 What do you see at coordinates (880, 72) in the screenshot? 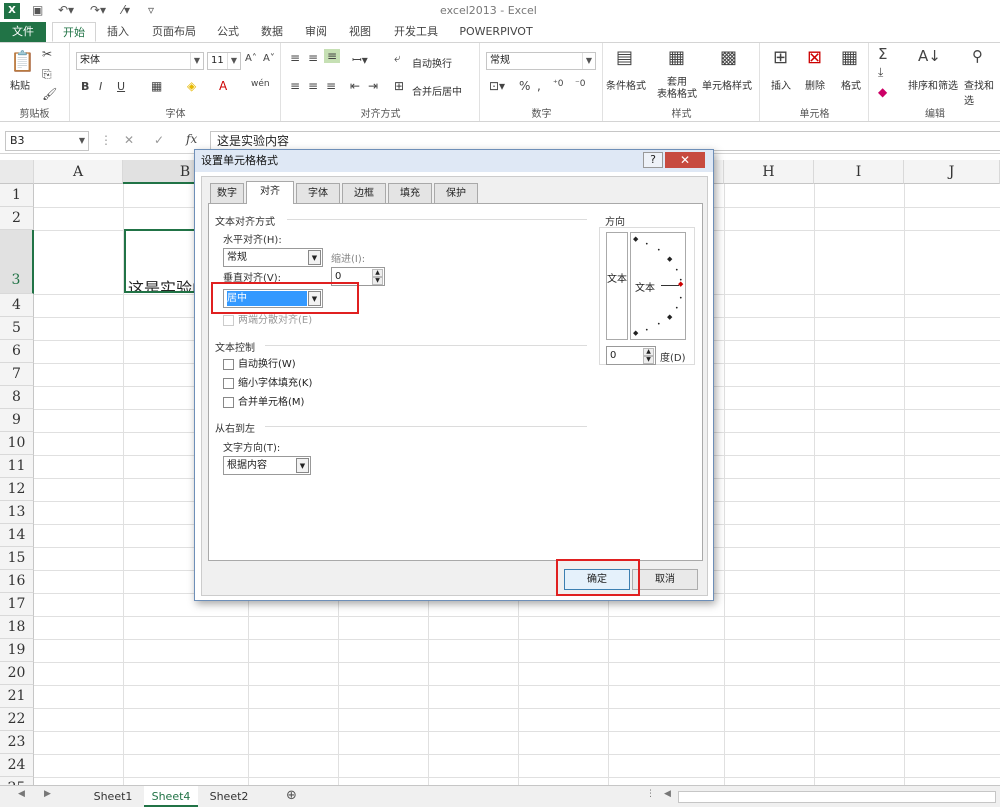
I see `fill-icon: ⤓` at bounding box center [880, 72].